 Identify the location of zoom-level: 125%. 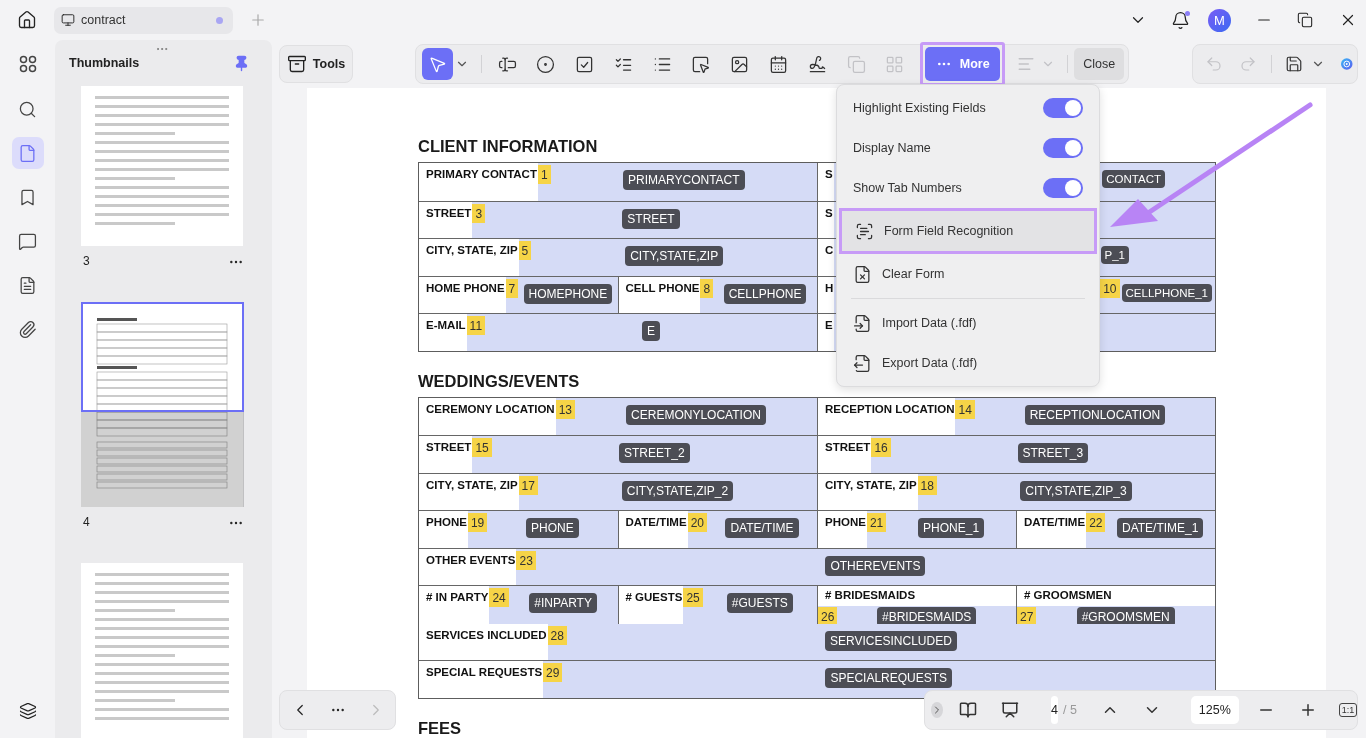
(1214, 710).